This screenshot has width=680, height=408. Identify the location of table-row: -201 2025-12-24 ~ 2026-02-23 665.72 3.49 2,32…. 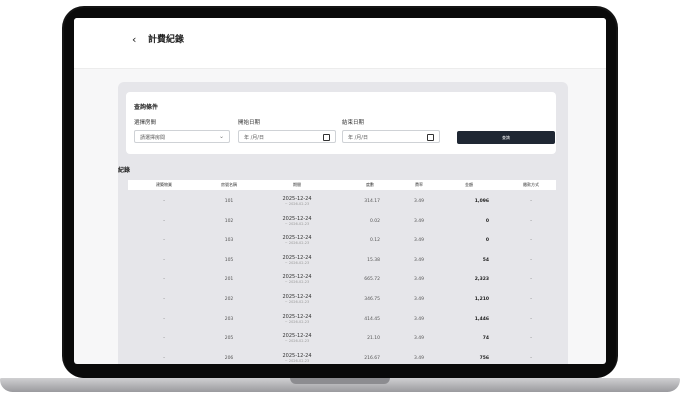
(342, 279).